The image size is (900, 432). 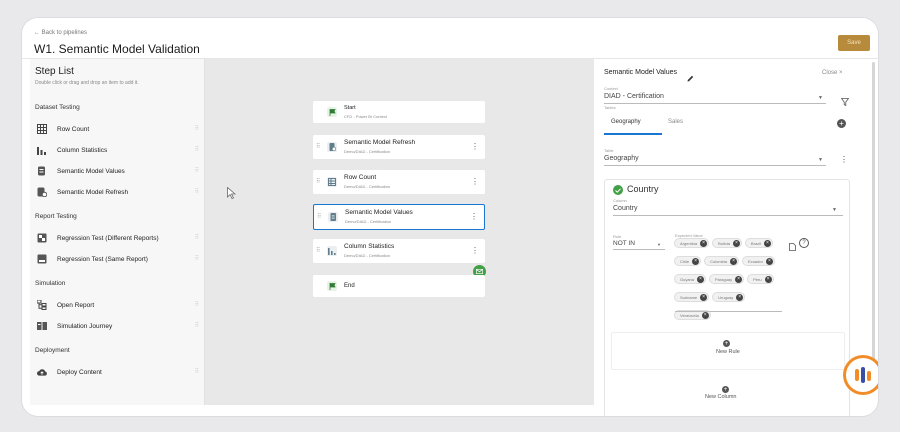 What do you see at coordinates (42, 129) in the screenshot?
I see `table-grid-icon` at bounding box center [42, 129].